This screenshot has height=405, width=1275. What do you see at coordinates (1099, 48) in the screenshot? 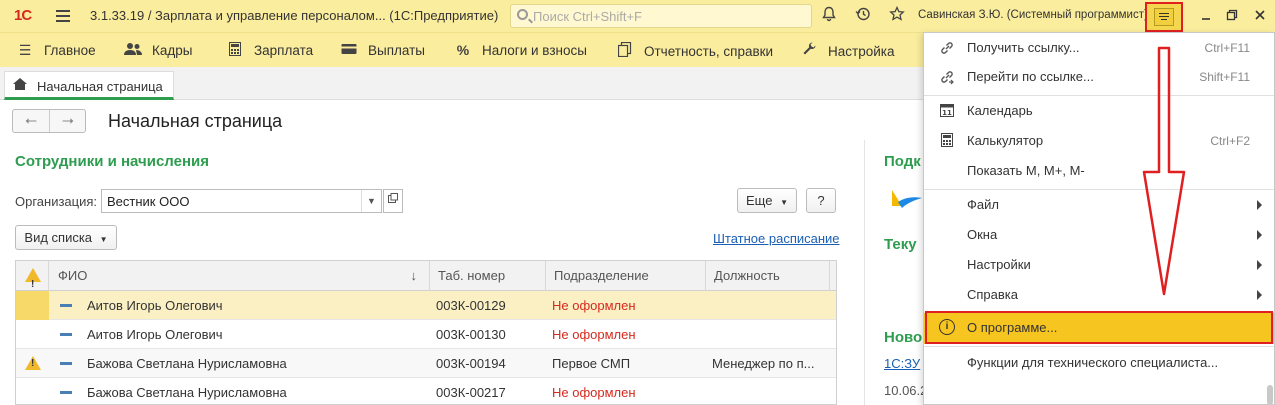
I see `menu-item-get-link: Получить ссылку... Ctrl+F11` at bounding box center [1099, 48].